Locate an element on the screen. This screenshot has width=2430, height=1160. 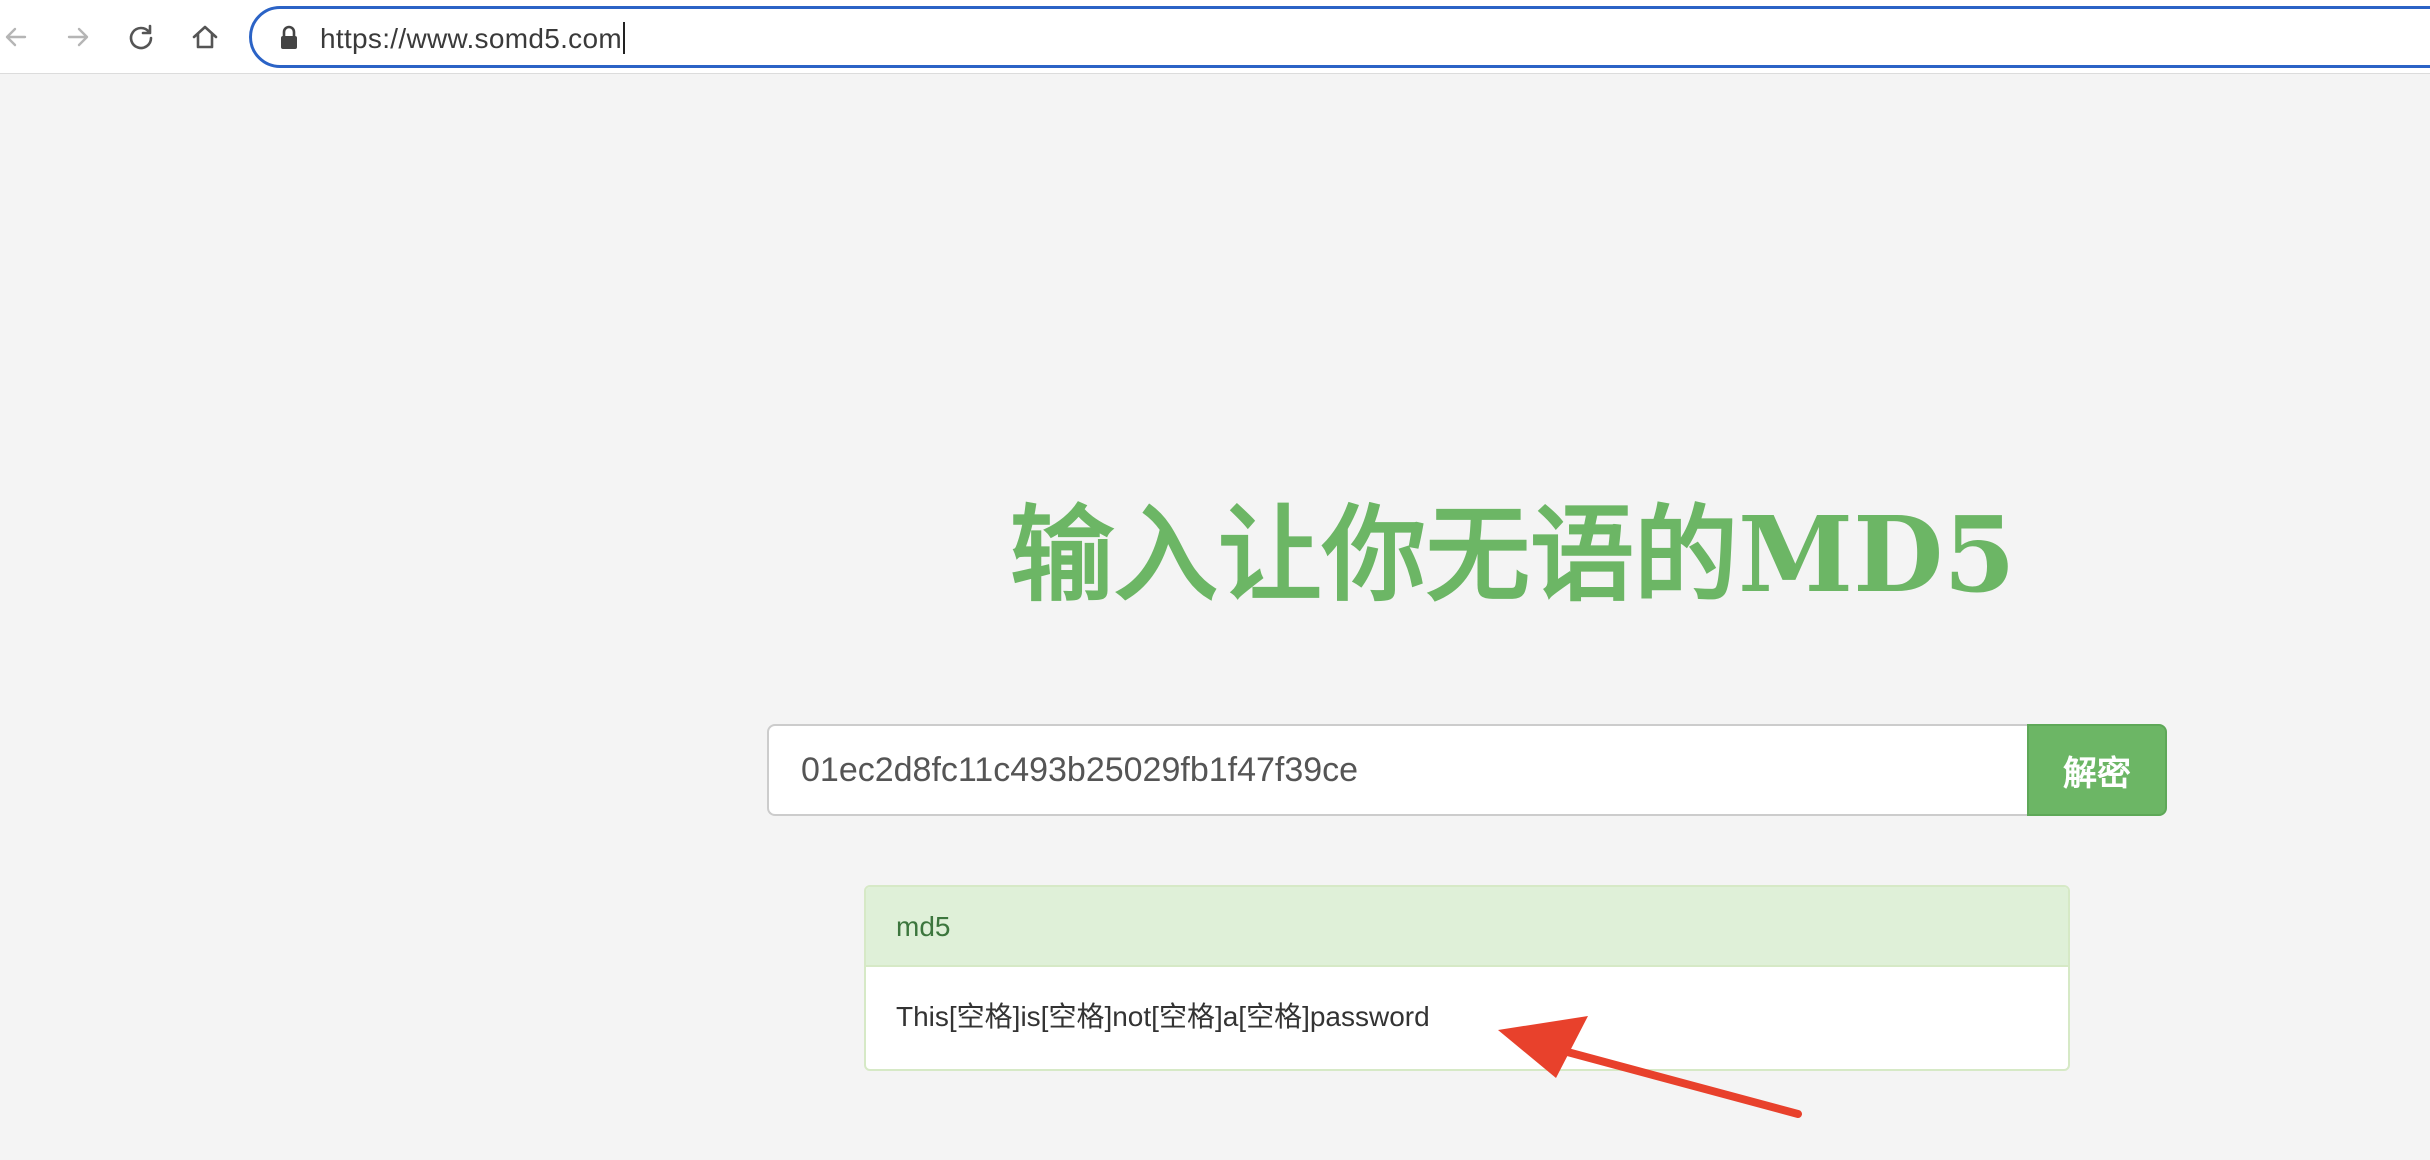
text-caret is located at coordinates (623, 38).